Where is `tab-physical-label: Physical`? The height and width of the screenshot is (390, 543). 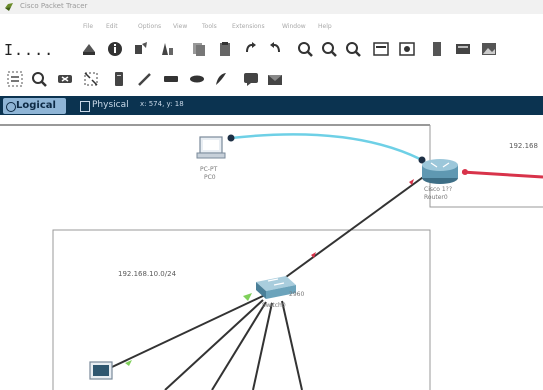 tab-physical-label: Physical is located at coordinates (110, 105).